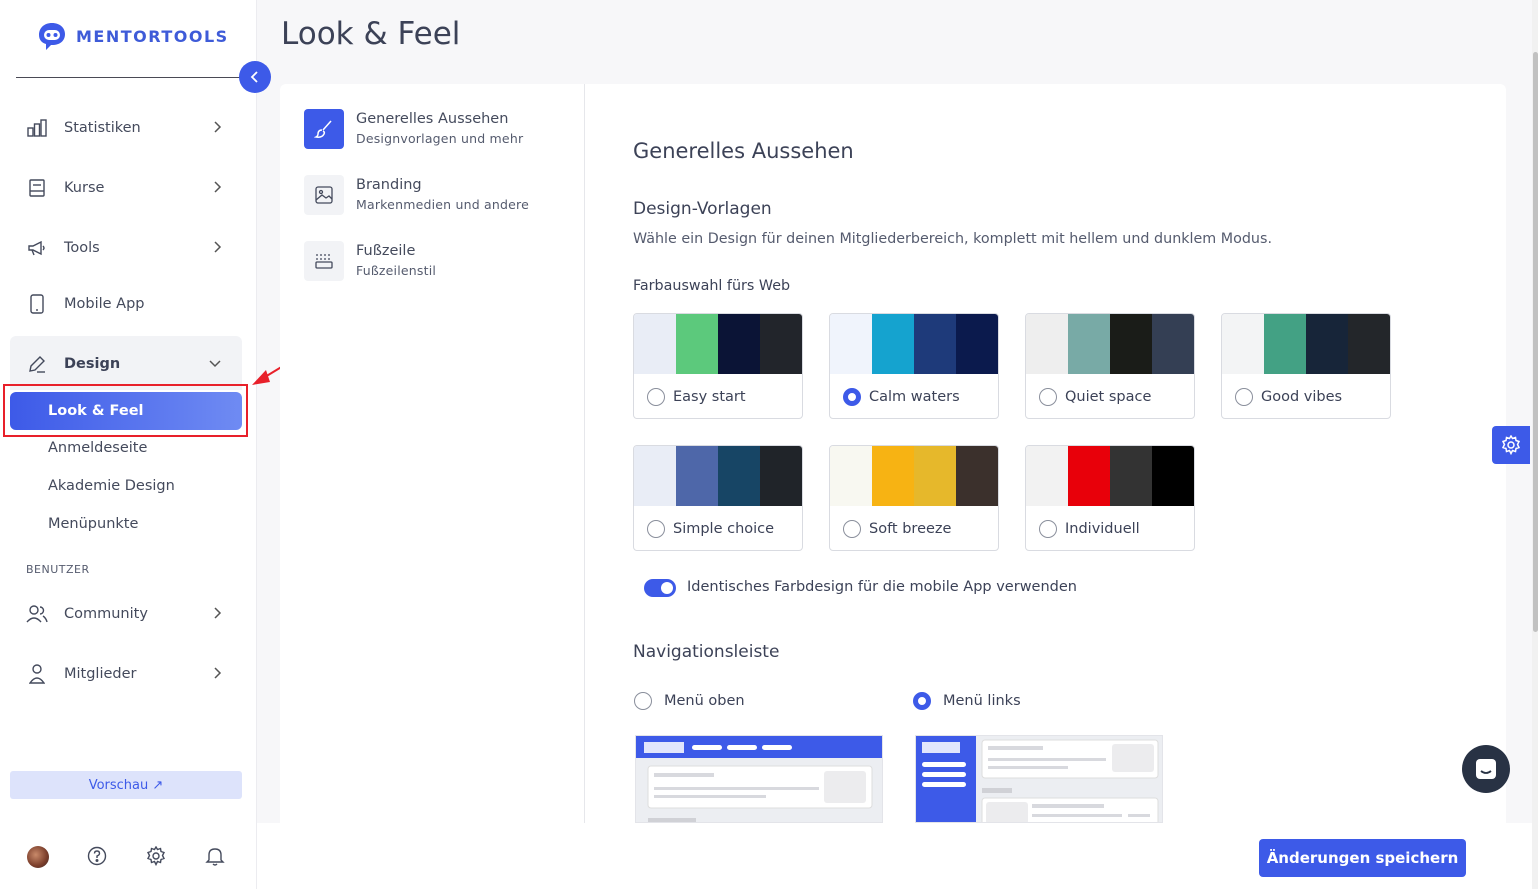 The image size is (1538, 889). I want to click on megaphone-icon, so click(37, 248).